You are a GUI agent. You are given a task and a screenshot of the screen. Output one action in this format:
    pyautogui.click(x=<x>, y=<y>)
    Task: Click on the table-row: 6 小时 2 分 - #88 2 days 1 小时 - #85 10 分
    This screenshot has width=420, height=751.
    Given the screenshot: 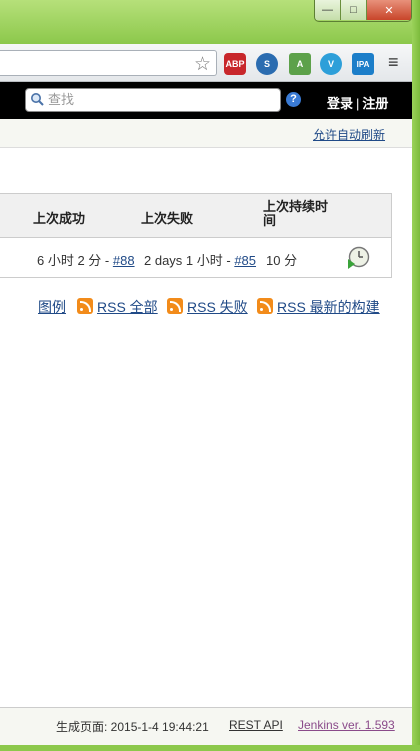 What is the action you would take?
    pyautogui.click(x=196, y=258)
    